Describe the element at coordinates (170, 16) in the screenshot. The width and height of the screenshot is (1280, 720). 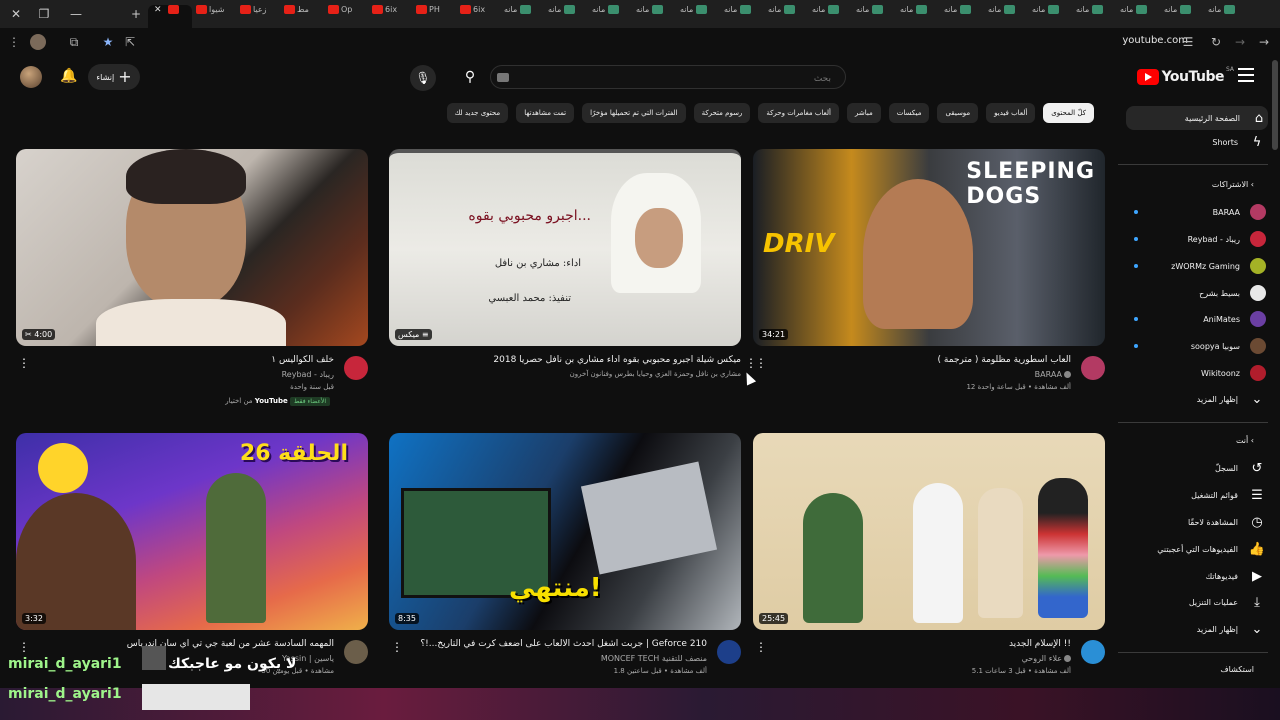
I see `browser-tab-active: ✕` at that location.